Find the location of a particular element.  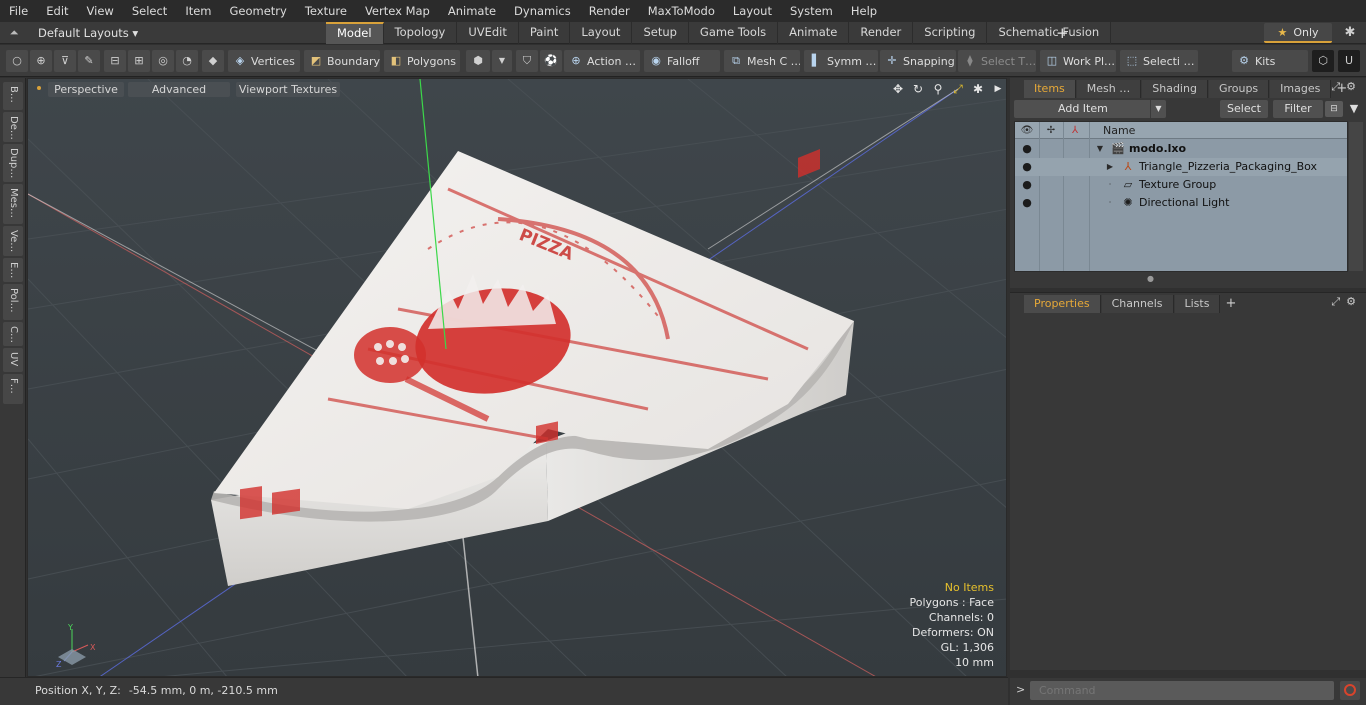

menu-render: Render is located at coordinates (609, 11).